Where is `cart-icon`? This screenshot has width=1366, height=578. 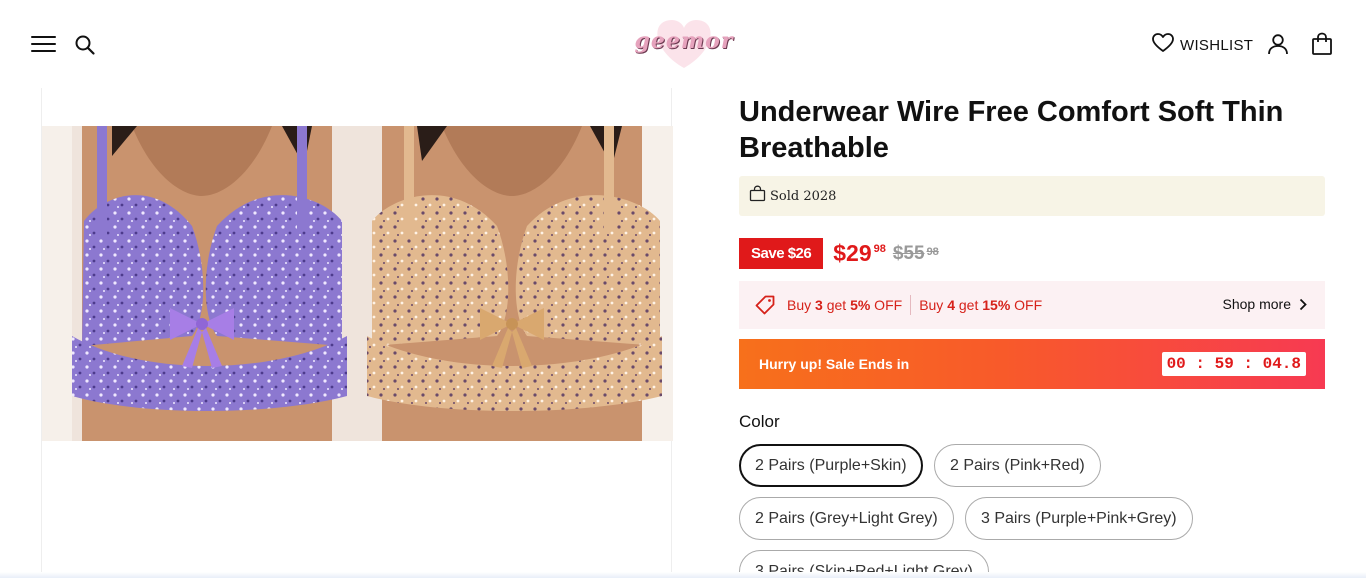
cart-icon is located at coordinates (1322, 44).